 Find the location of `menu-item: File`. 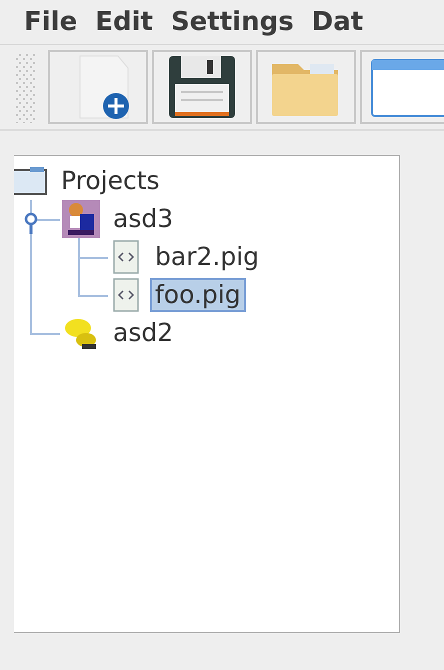

menu-item: File is located at coordinates (51, 22).